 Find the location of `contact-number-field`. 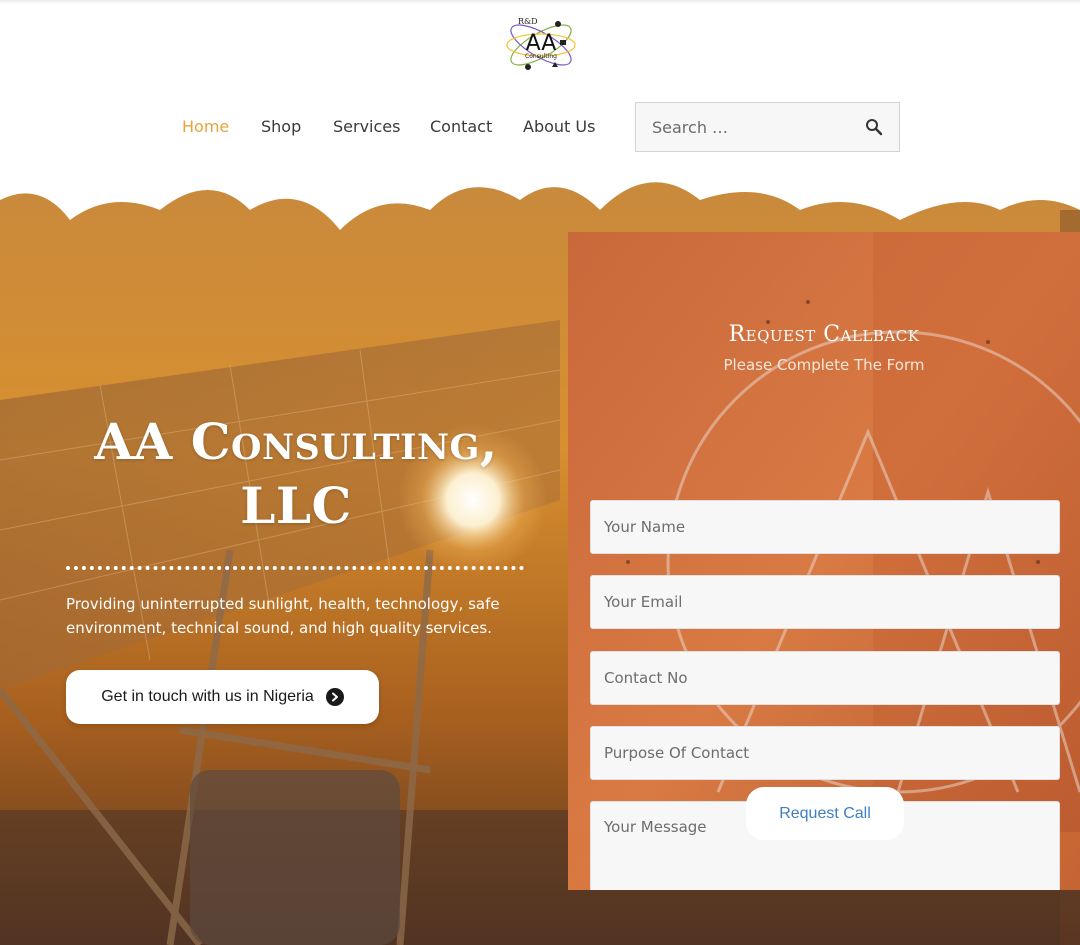

contact-number-field is located at coordinates (825, 678).